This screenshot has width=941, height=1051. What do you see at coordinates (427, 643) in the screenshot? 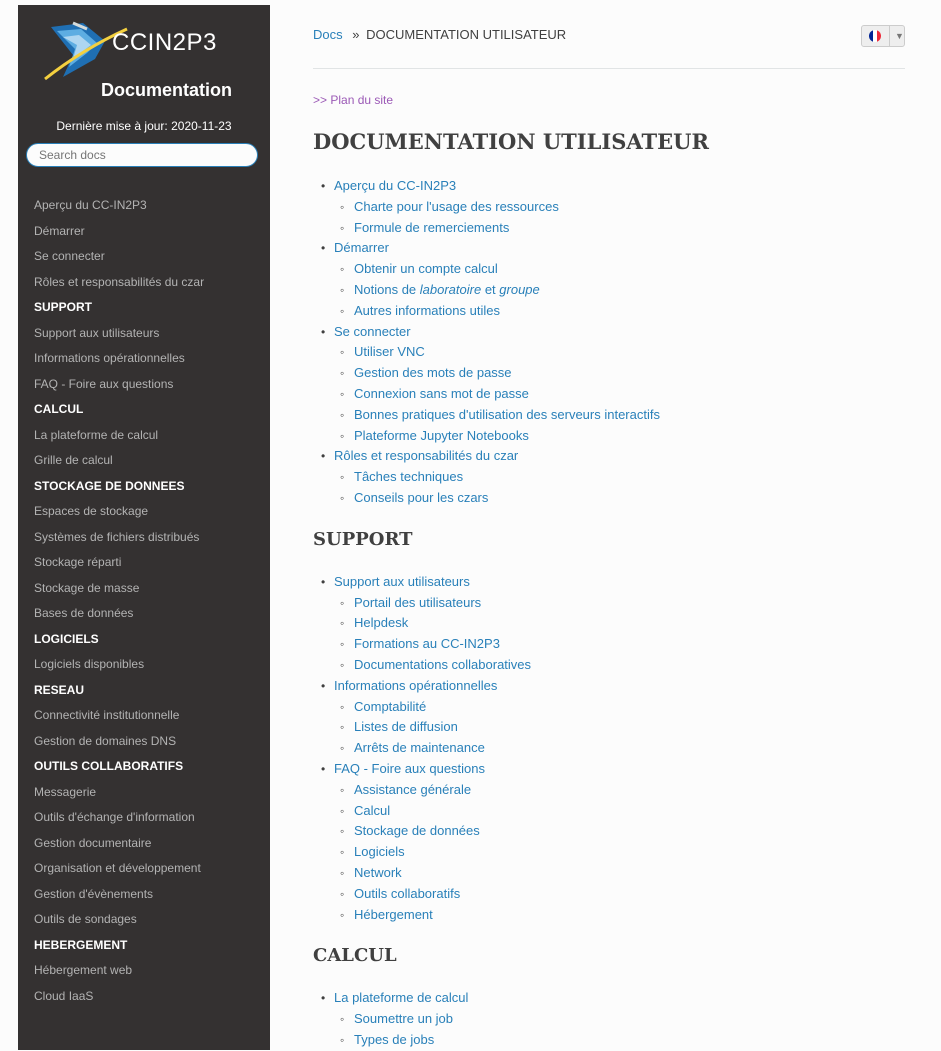
I see `toc-sublink: Formations au CC-IN2P3` at bounding box center [427, 643].